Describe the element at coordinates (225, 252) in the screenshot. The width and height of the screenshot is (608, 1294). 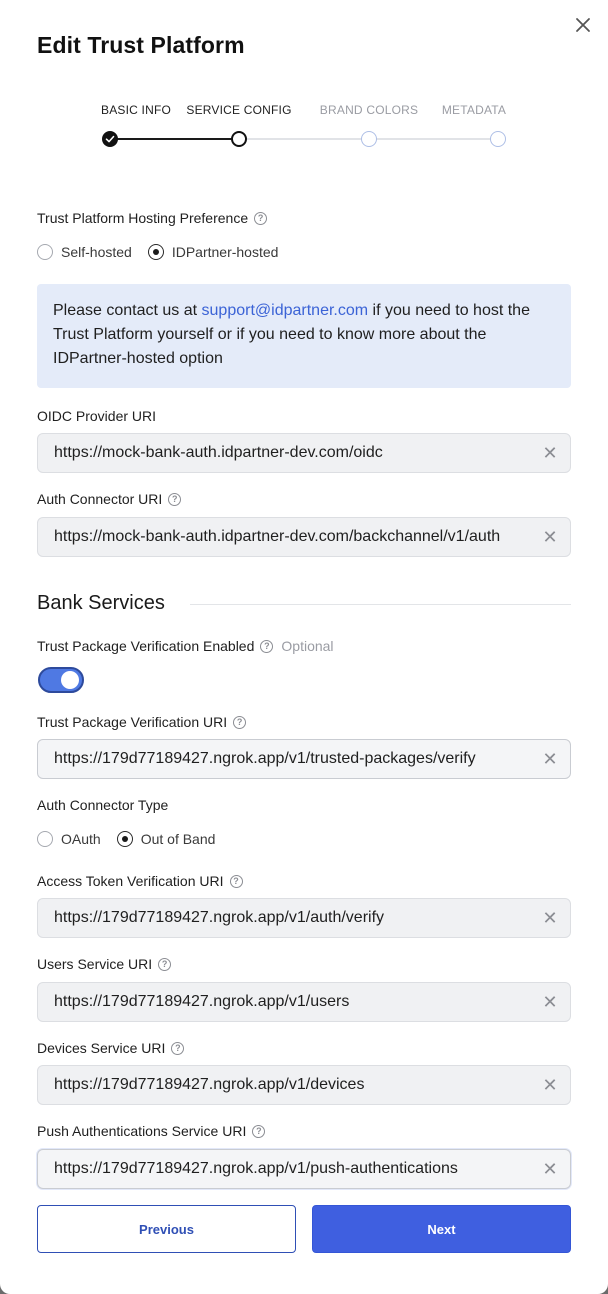
I see `radio-idpartner-hosted-label: IDPartner-hosted` at that location.